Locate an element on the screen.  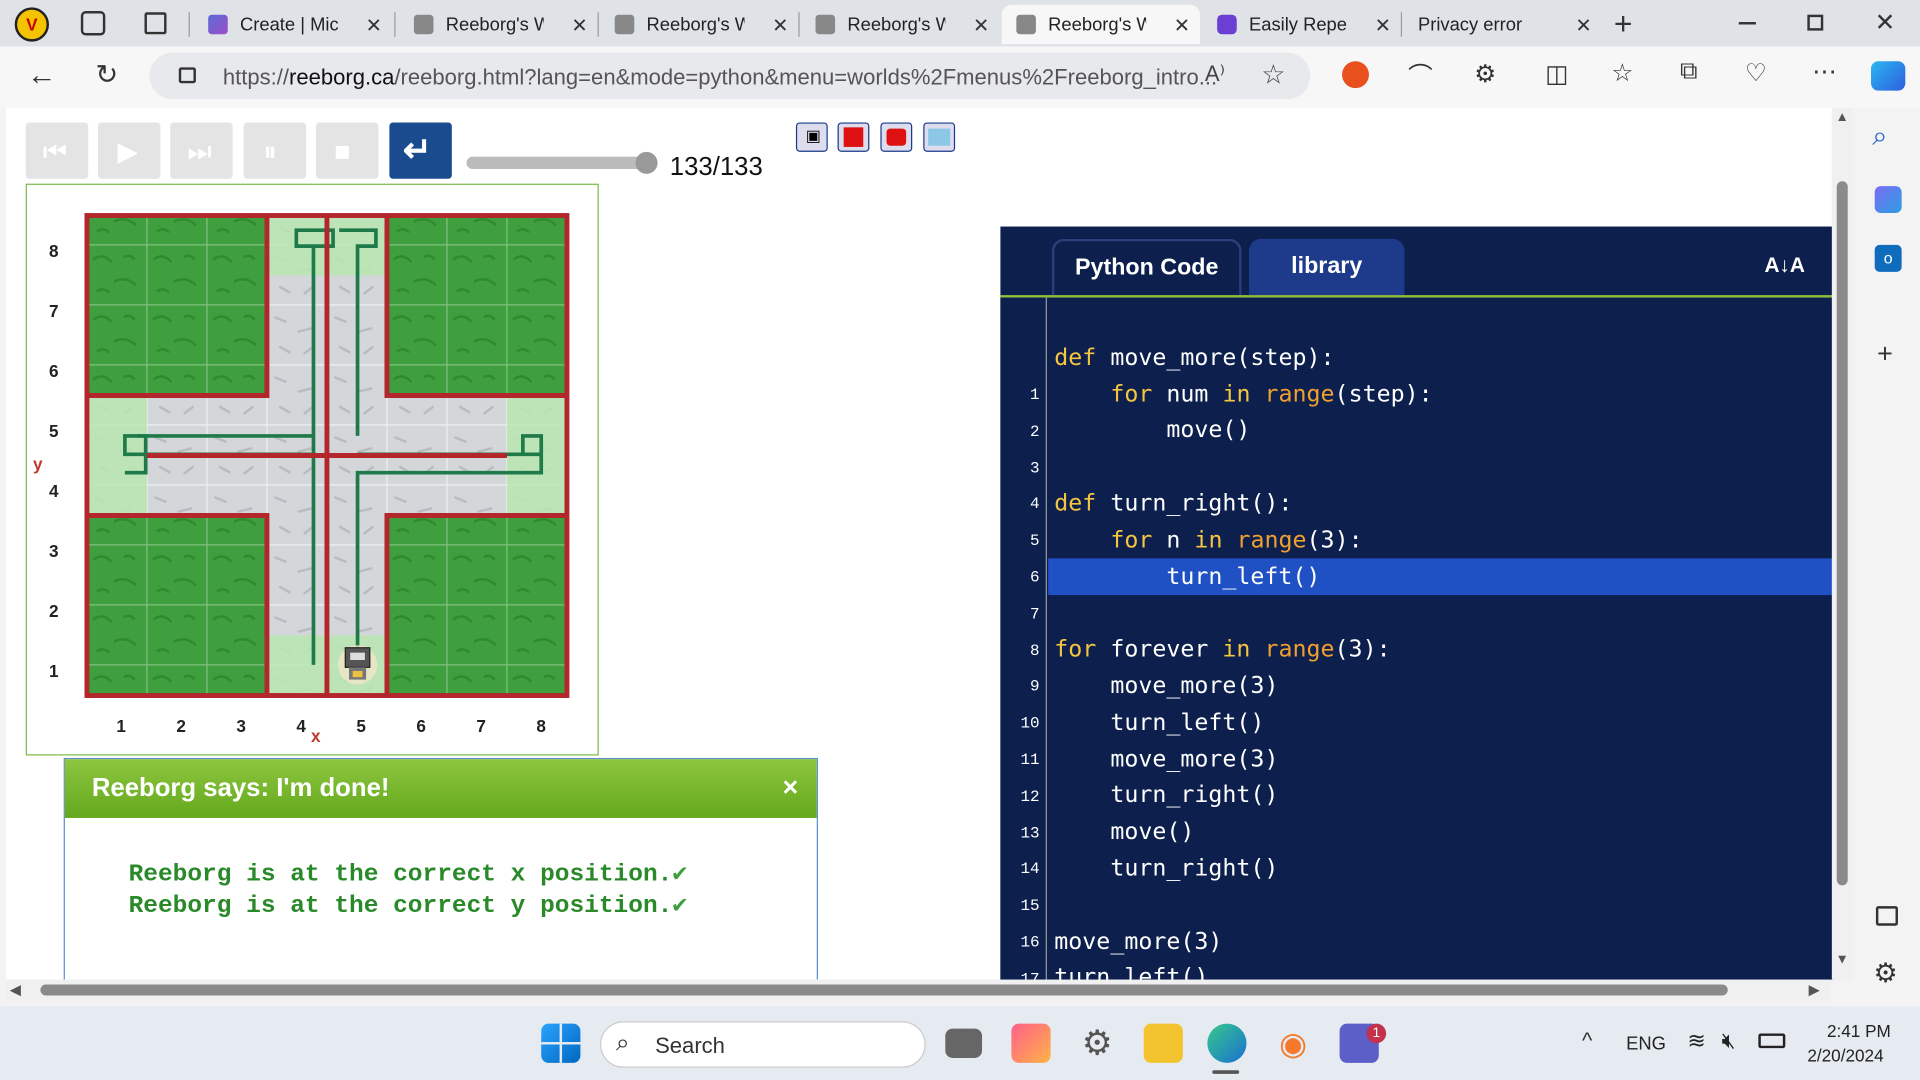
reload-button: ↵ is located at coordinates (420, 150).